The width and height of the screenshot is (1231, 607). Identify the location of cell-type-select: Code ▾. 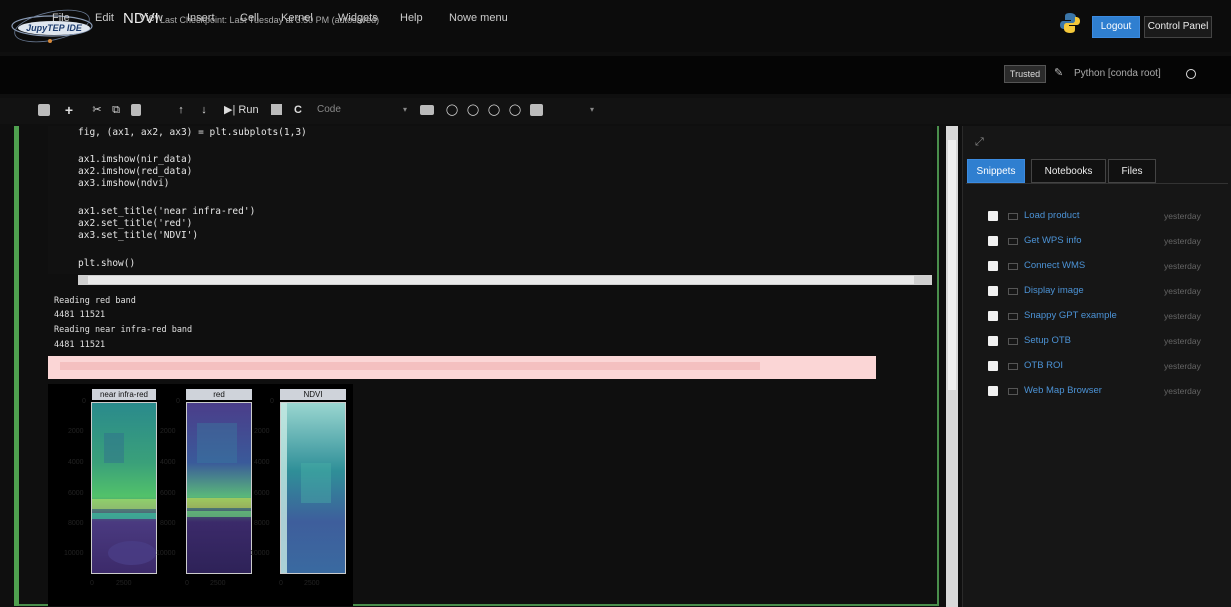
(361, 110).